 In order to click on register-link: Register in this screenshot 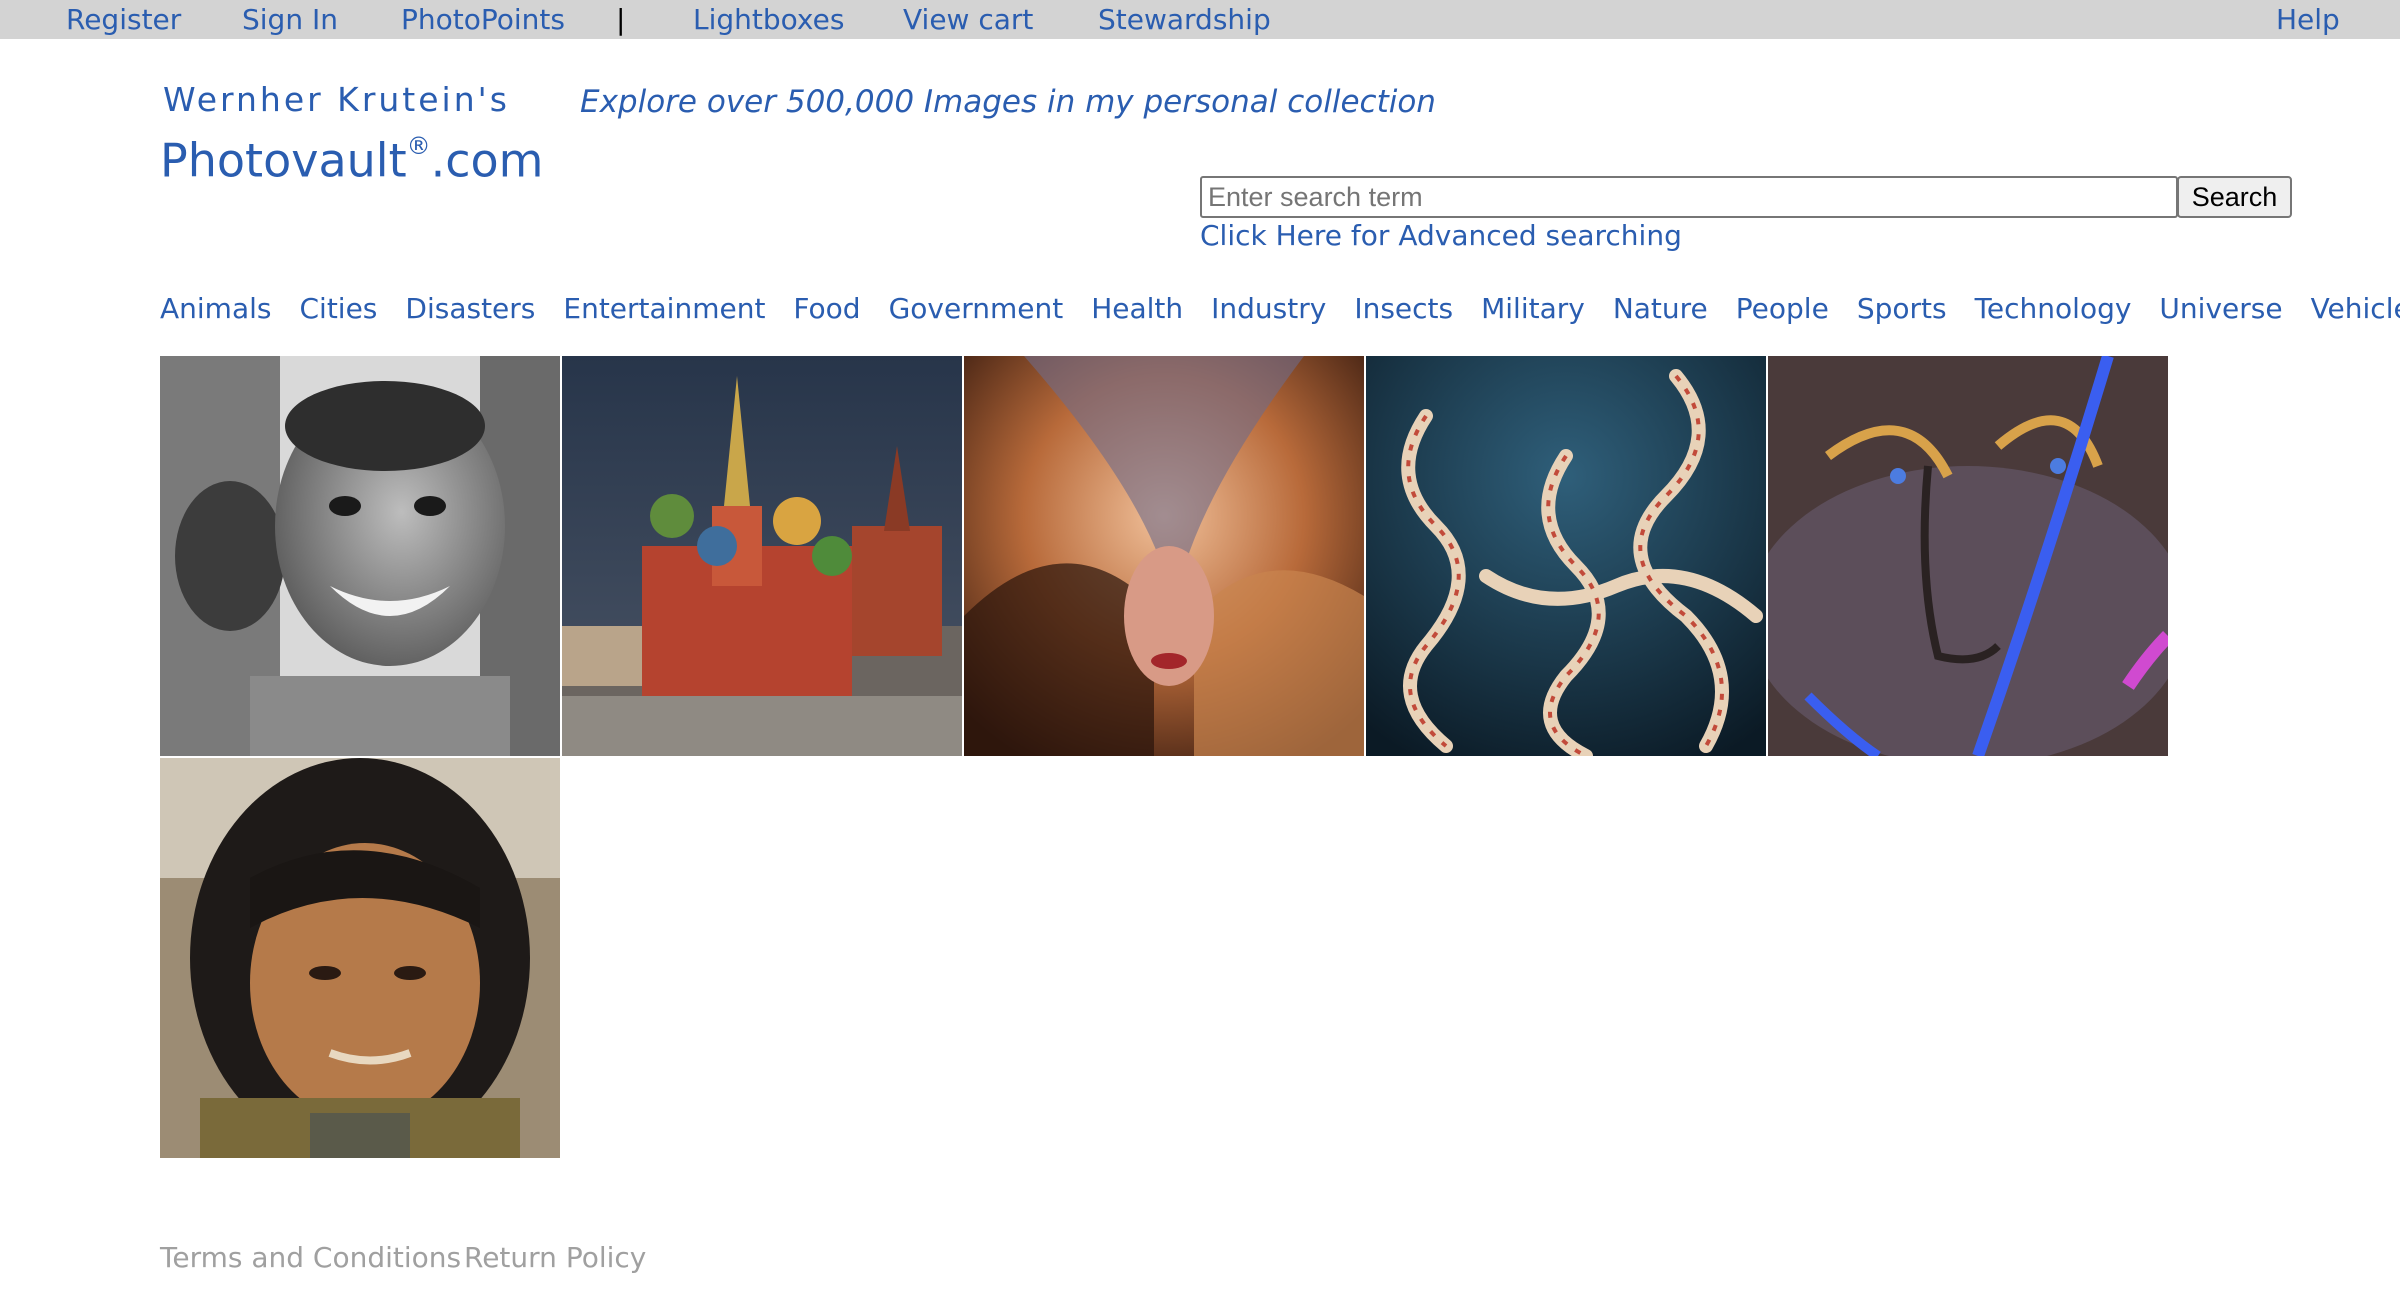, I will do `click(123, 19)`.